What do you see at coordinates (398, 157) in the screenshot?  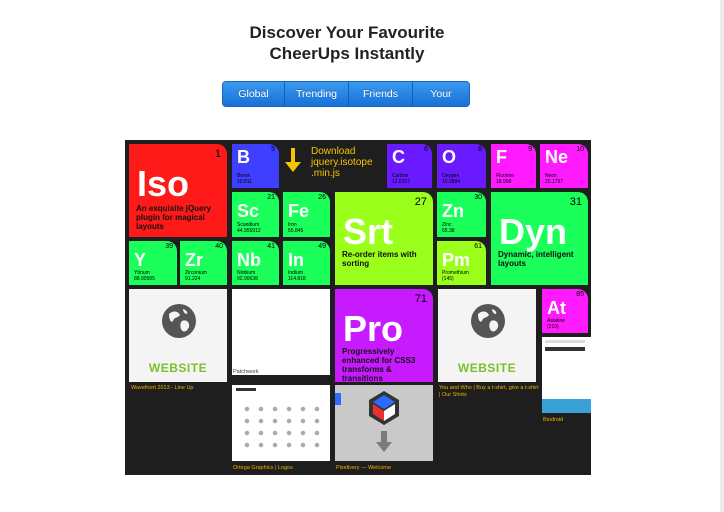 I see `tile-symbol: C` at bounding box center [398, 157].